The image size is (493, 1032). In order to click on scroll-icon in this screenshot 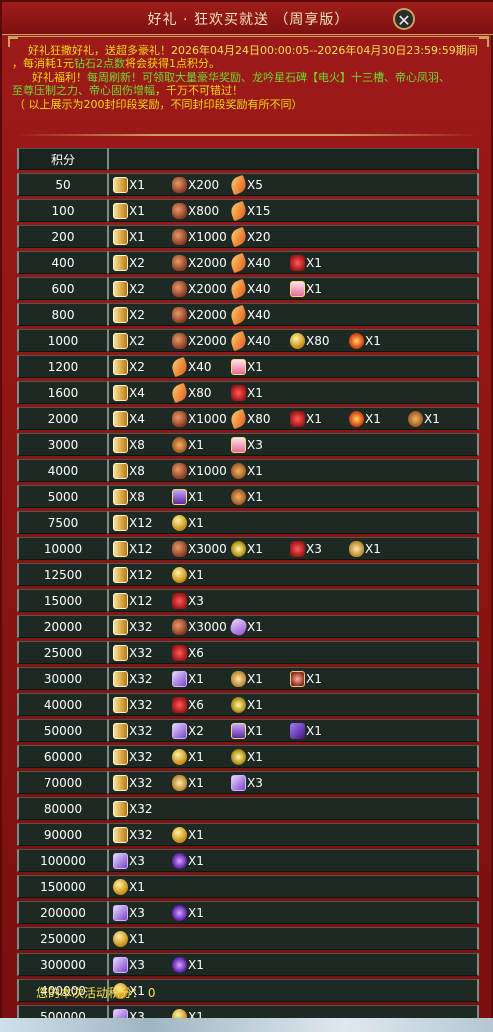, I will do `click(120, 237)`.